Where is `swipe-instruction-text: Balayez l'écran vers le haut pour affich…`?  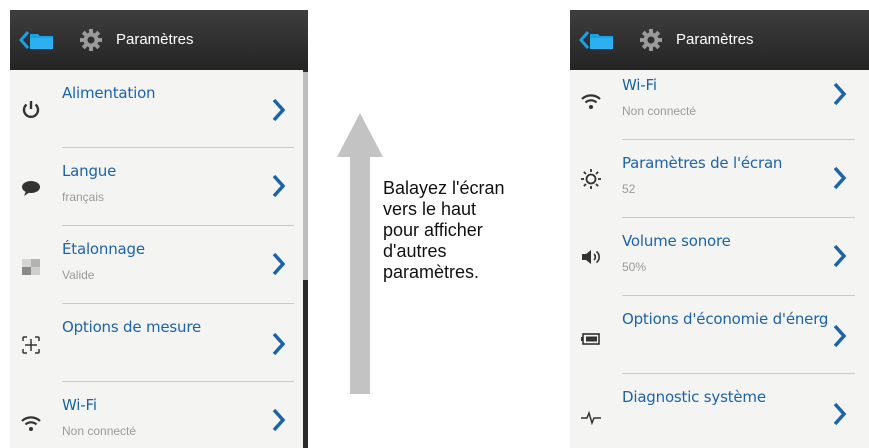
swipe-instruction-text: Balayez l'écran vers le haut pour affich… is located at coordinates (444, 230).